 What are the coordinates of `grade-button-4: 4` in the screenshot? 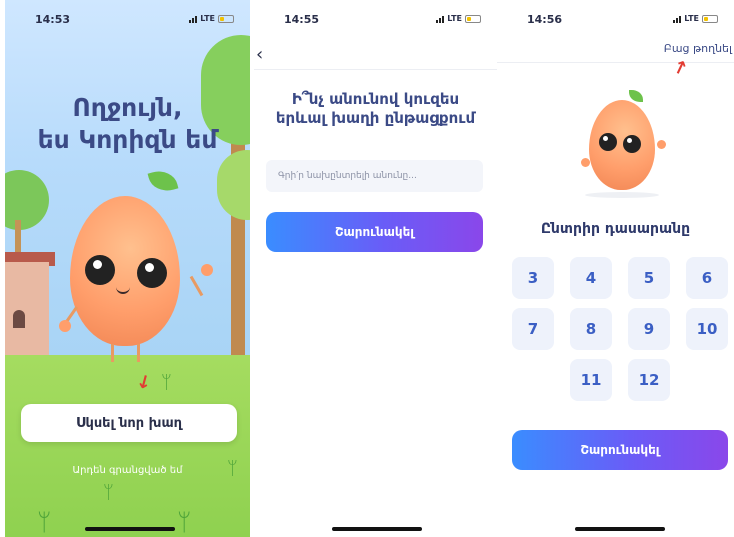 It's located at (591, 278).